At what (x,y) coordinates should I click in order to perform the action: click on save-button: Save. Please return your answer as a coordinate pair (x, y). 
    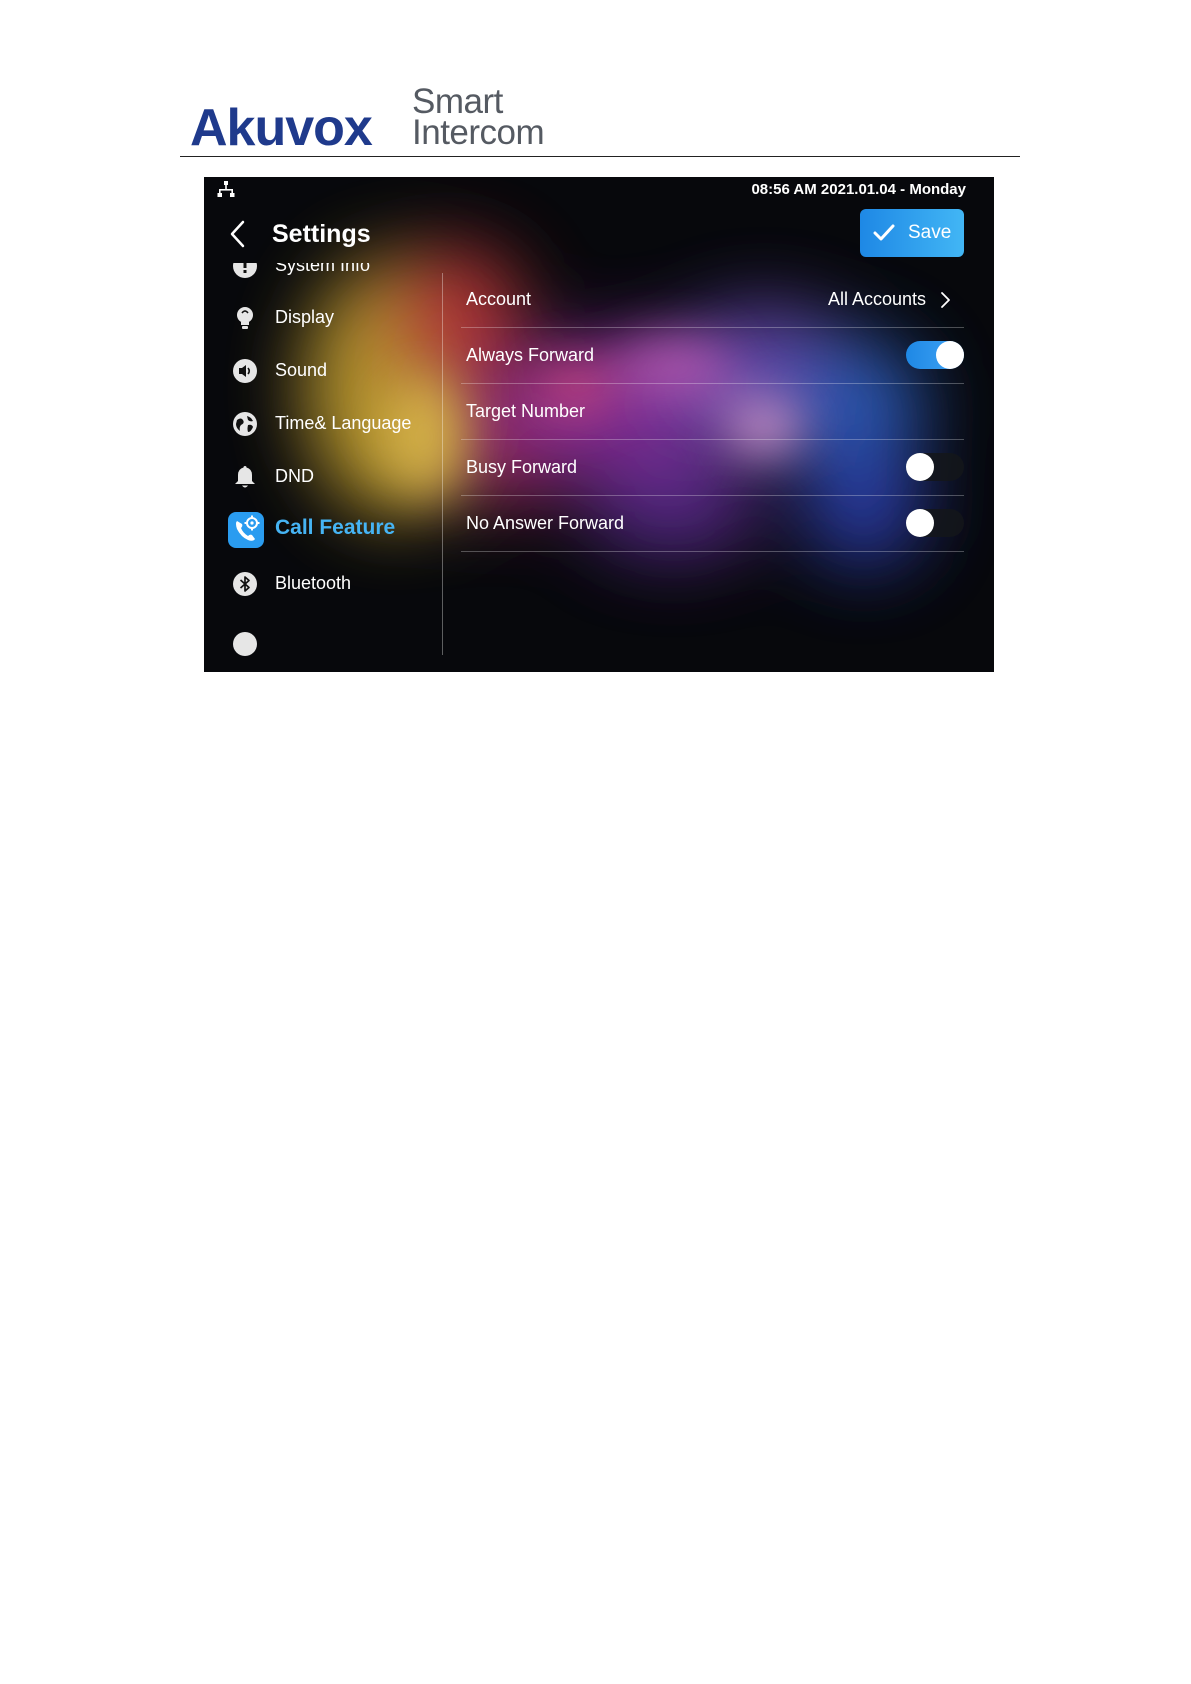
    Looking at the image, I should click on (912, 233).